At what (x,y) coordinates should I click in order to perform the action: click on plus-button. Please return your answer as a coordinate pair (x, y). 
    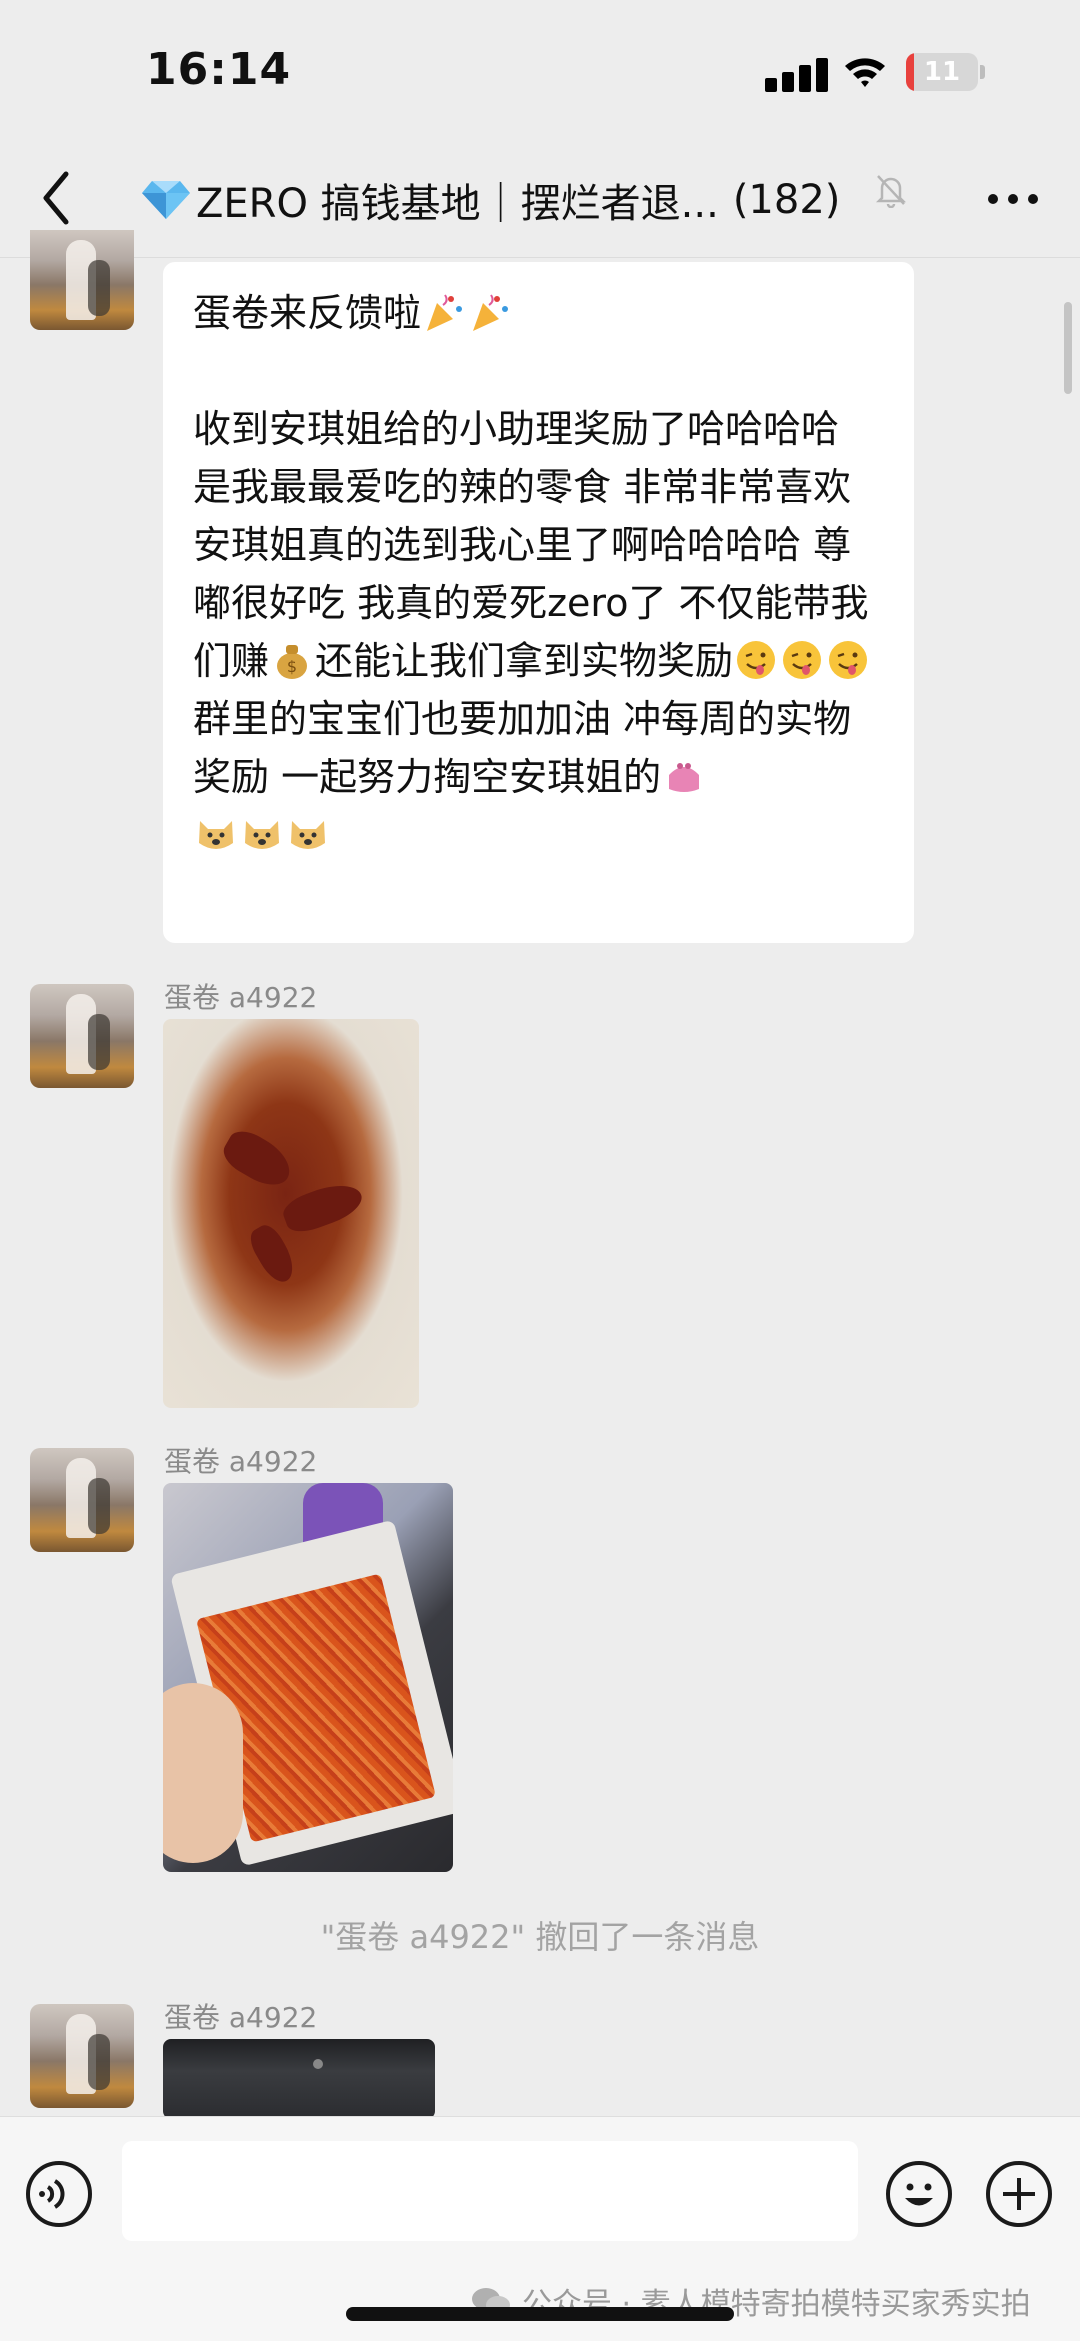
    Looking at the image, I should click on (1019, 2194).